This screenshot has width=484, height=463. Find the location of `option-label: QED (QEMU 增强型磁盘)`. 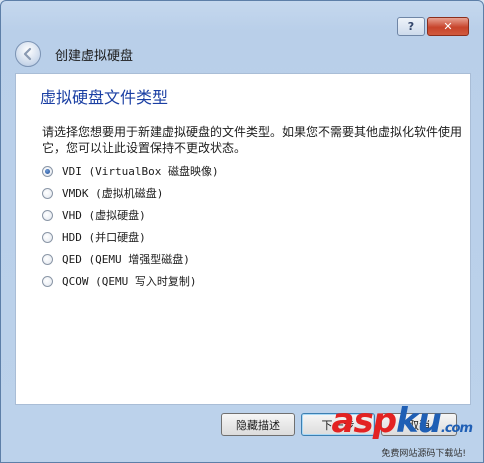

option-label: QED (QEMU 增强型磁盘) is located at coordinates (126, 259).